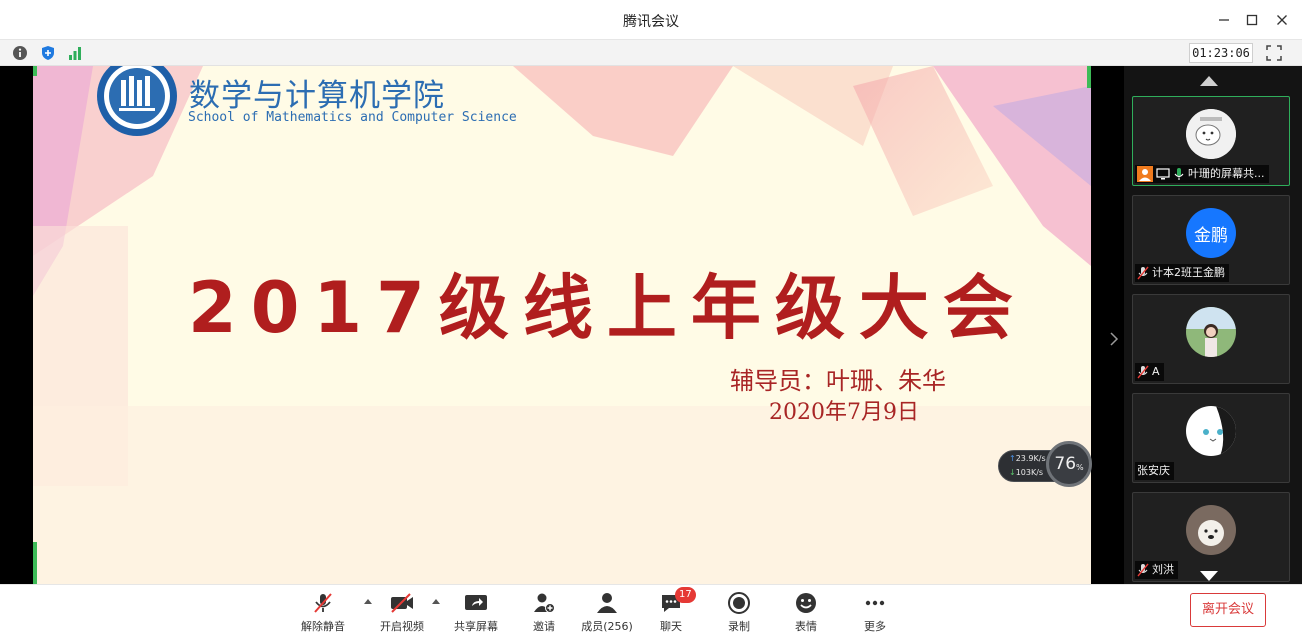  Describe the element at coordinates (402, 603) in the screenshot. I see `camera-off-icon` at that location.